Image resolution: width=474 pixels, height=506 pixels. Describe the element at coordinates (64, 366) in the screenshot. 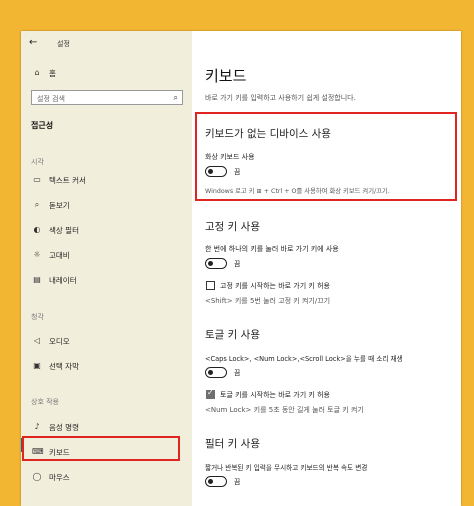

I see `sidebar-item-label: 선택 자막` at that location.